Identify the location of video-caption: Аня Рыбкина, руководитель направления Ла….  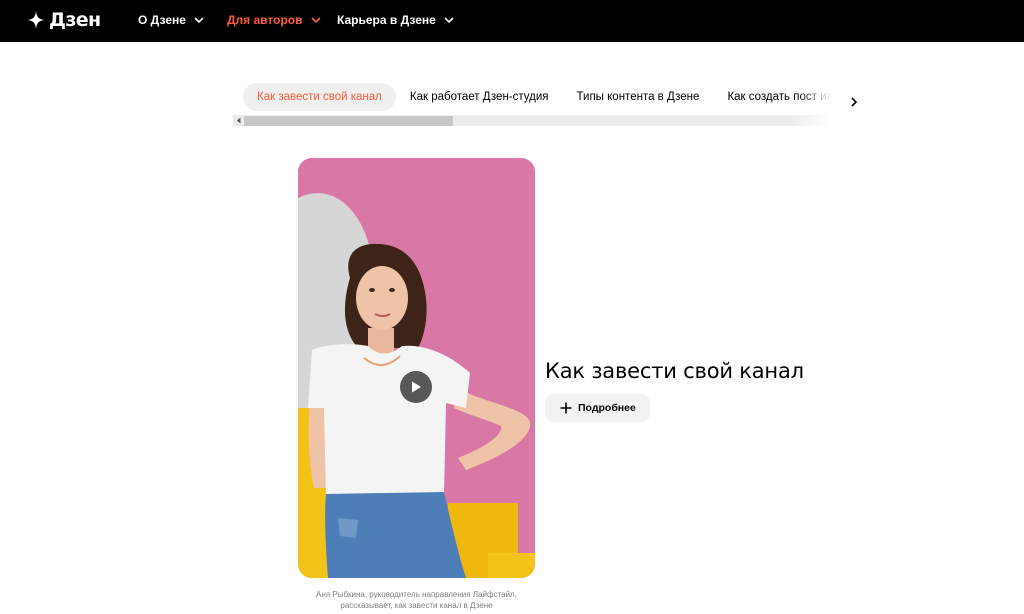
(416, 600).